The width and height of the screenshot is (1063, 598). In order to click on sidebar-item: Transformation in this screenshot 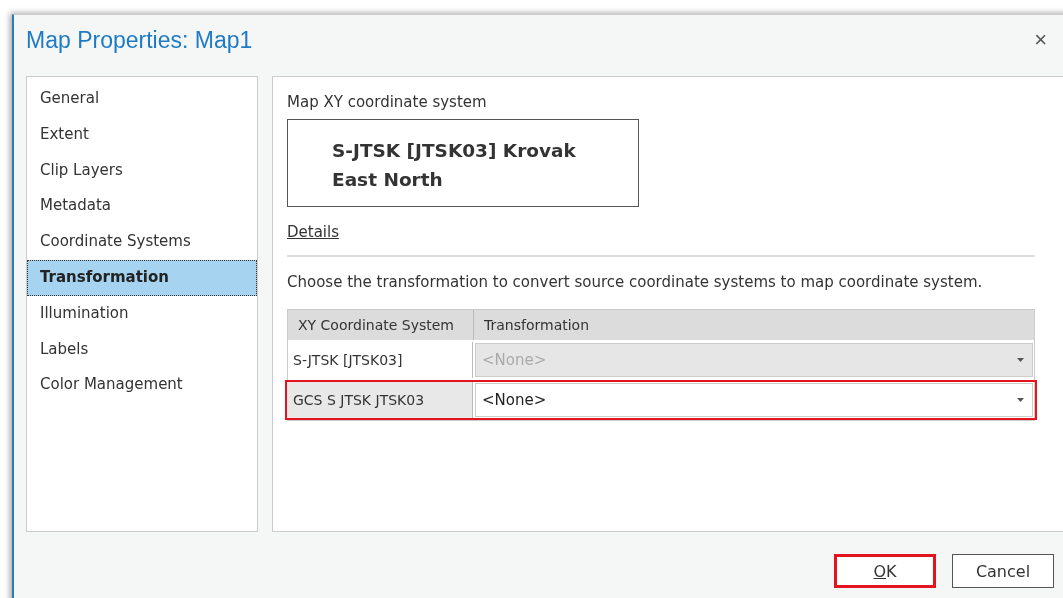, I will do `click(142, 278)`.